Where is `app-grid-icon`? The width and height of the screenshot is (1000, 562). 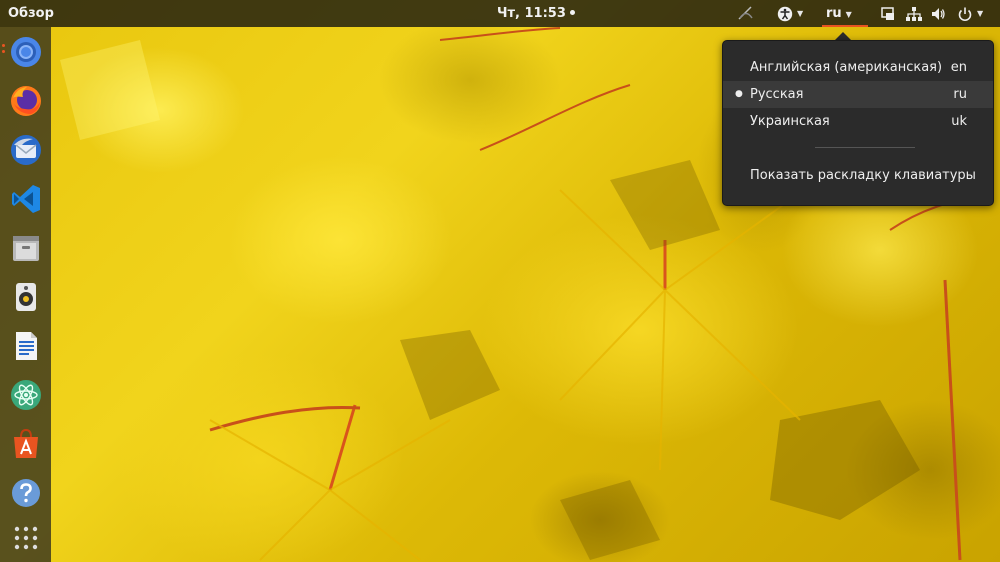 app-grid-icon is located at coordinates (26, 538).